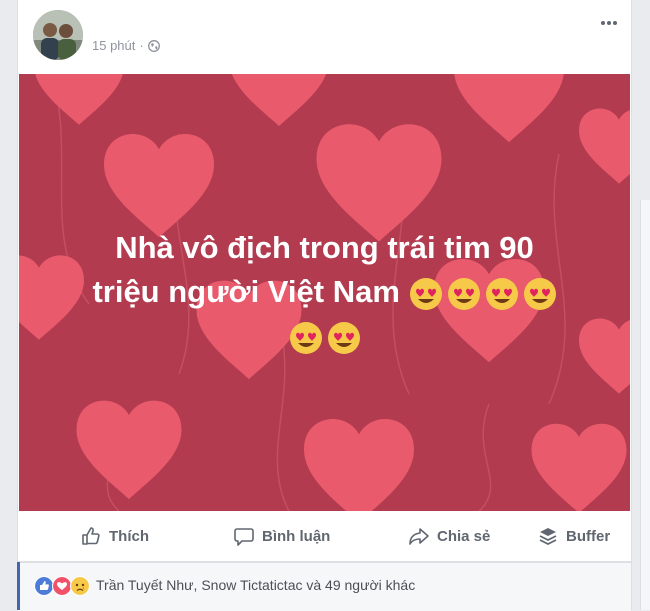 This screenshot has width=650, height=611. Describe the element at coordinates (464, 536) in the screenshot. I see `share-button-label: Chia sẻ` at that location.